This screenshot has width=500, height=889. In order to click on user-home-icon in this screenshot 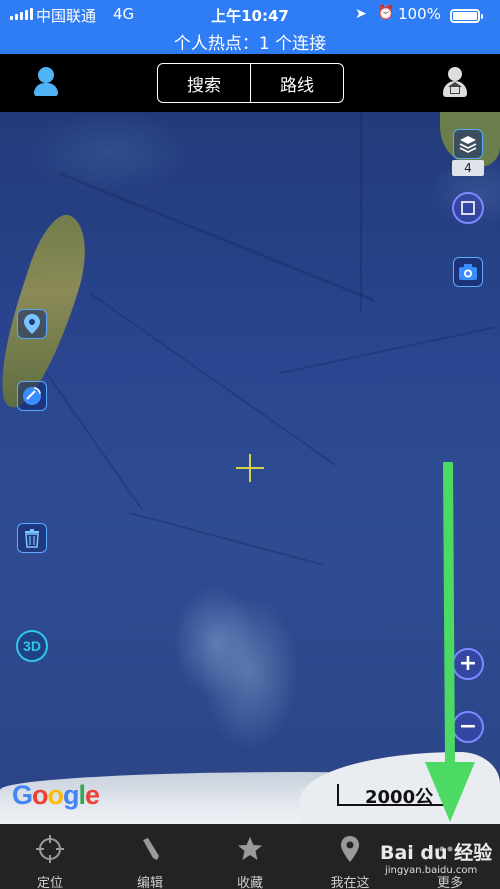, I will do `click(455, 83)`.